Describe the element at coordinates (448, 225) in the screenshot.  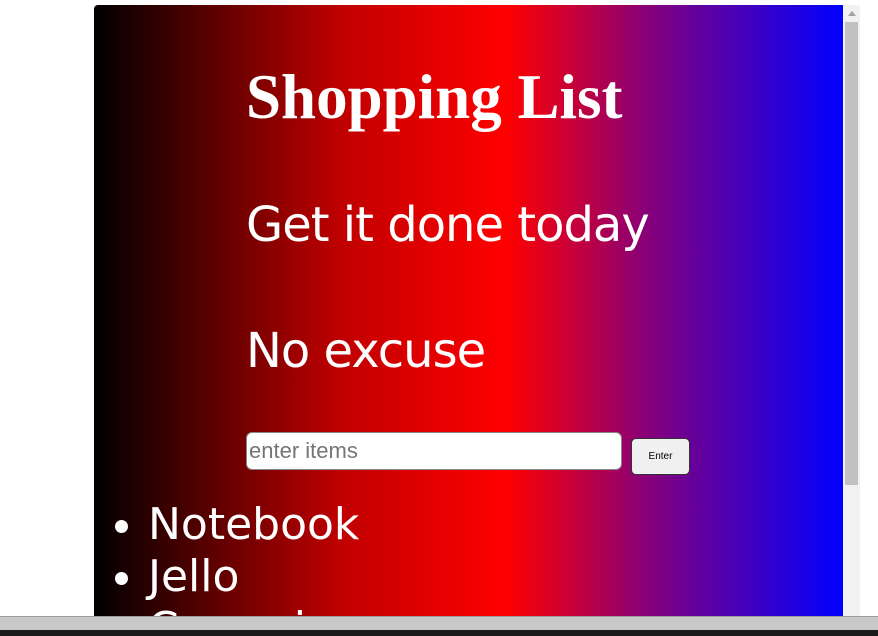
I see `tagline-get-it-done: Get it done today` at that location.